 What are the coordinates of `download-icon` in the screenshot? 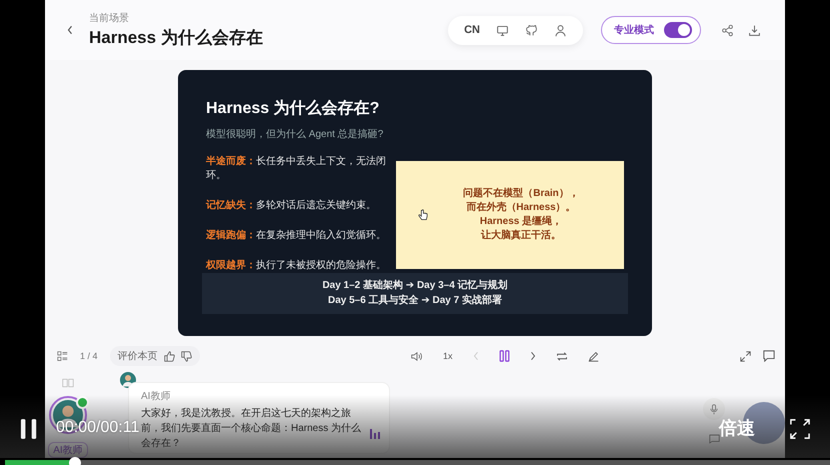 It's located at (754, 30).